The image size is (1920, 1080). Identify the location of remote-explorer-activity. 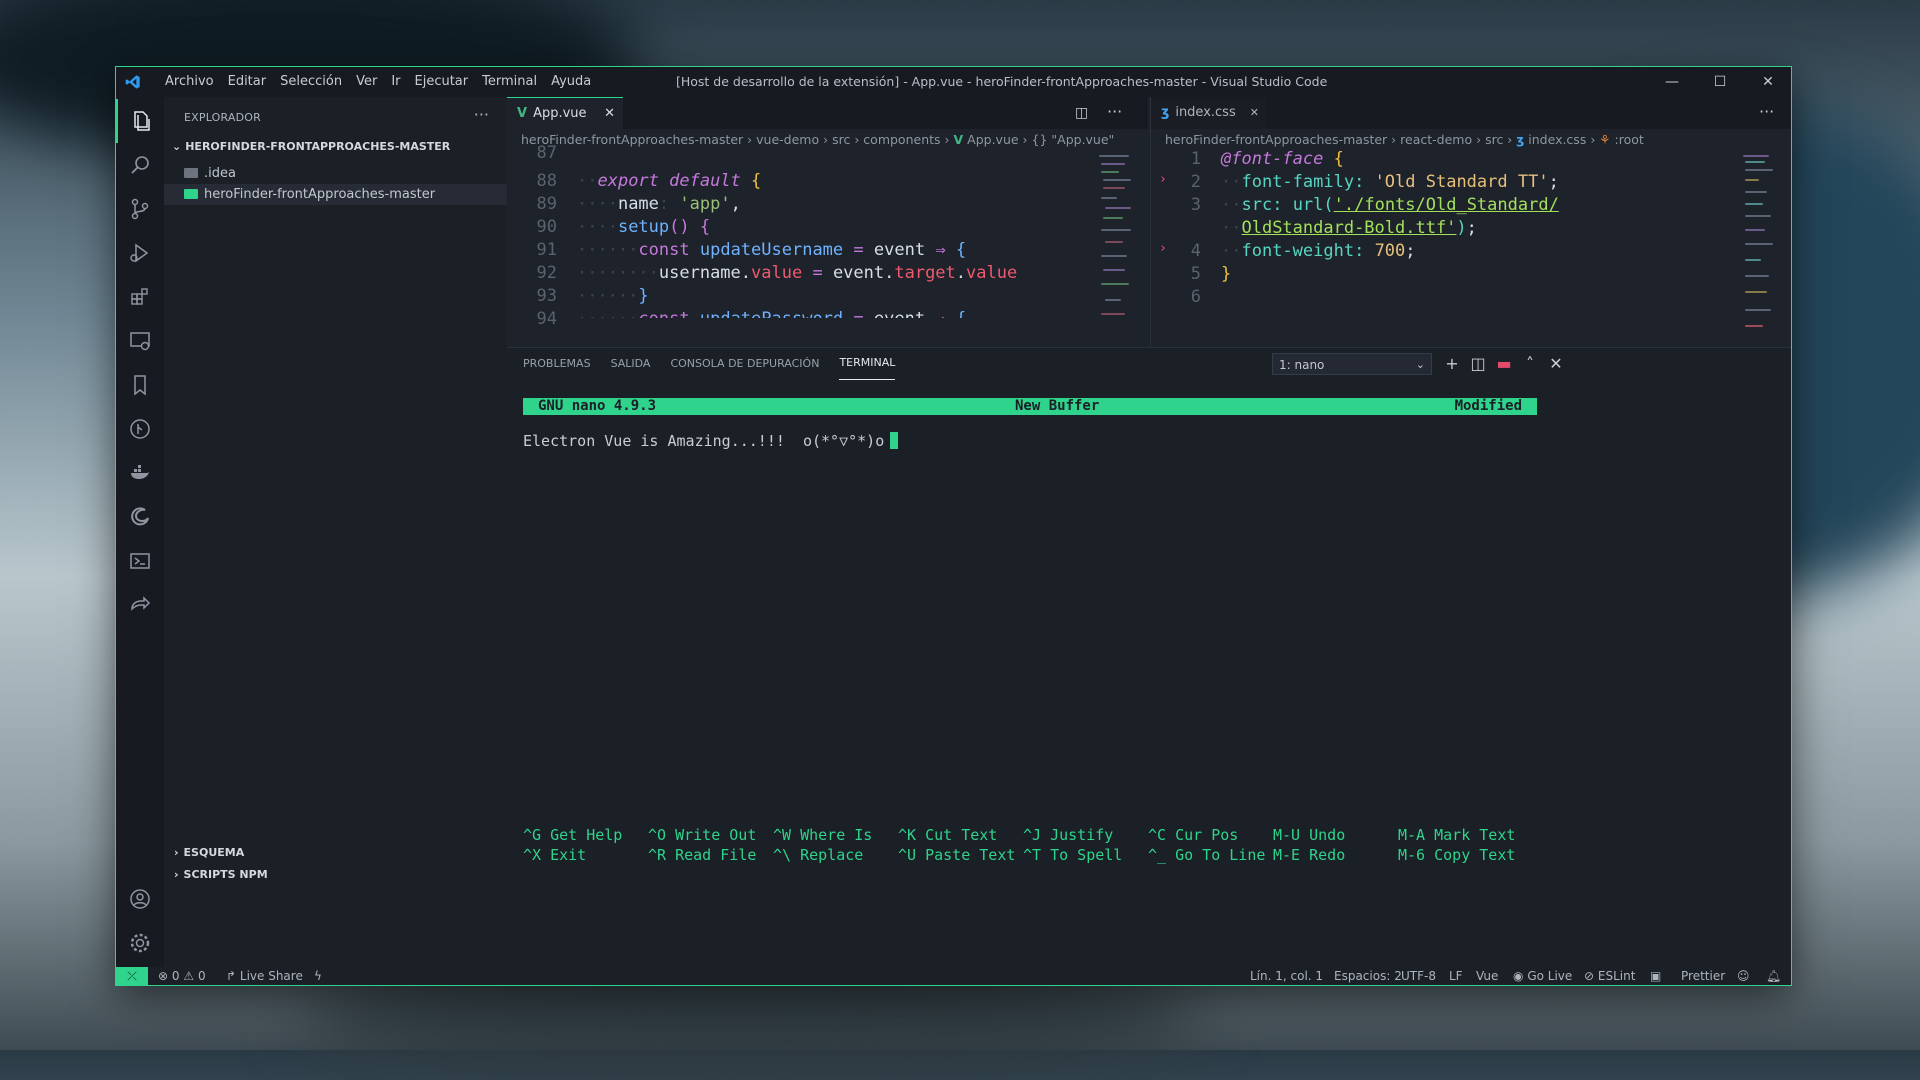
(140, 341).